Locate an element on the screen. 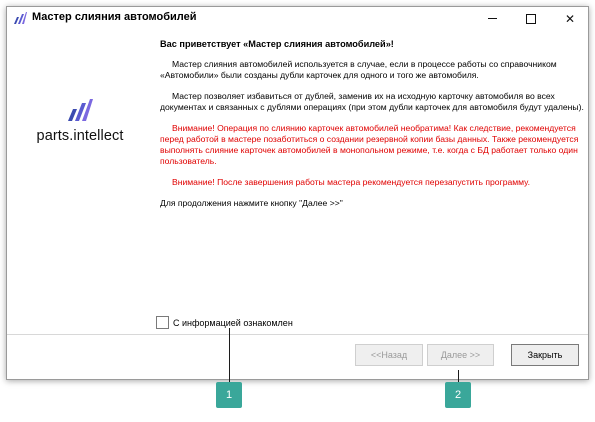 The image size is (595, 422). maximize-button is located at coordinates (531, 18).